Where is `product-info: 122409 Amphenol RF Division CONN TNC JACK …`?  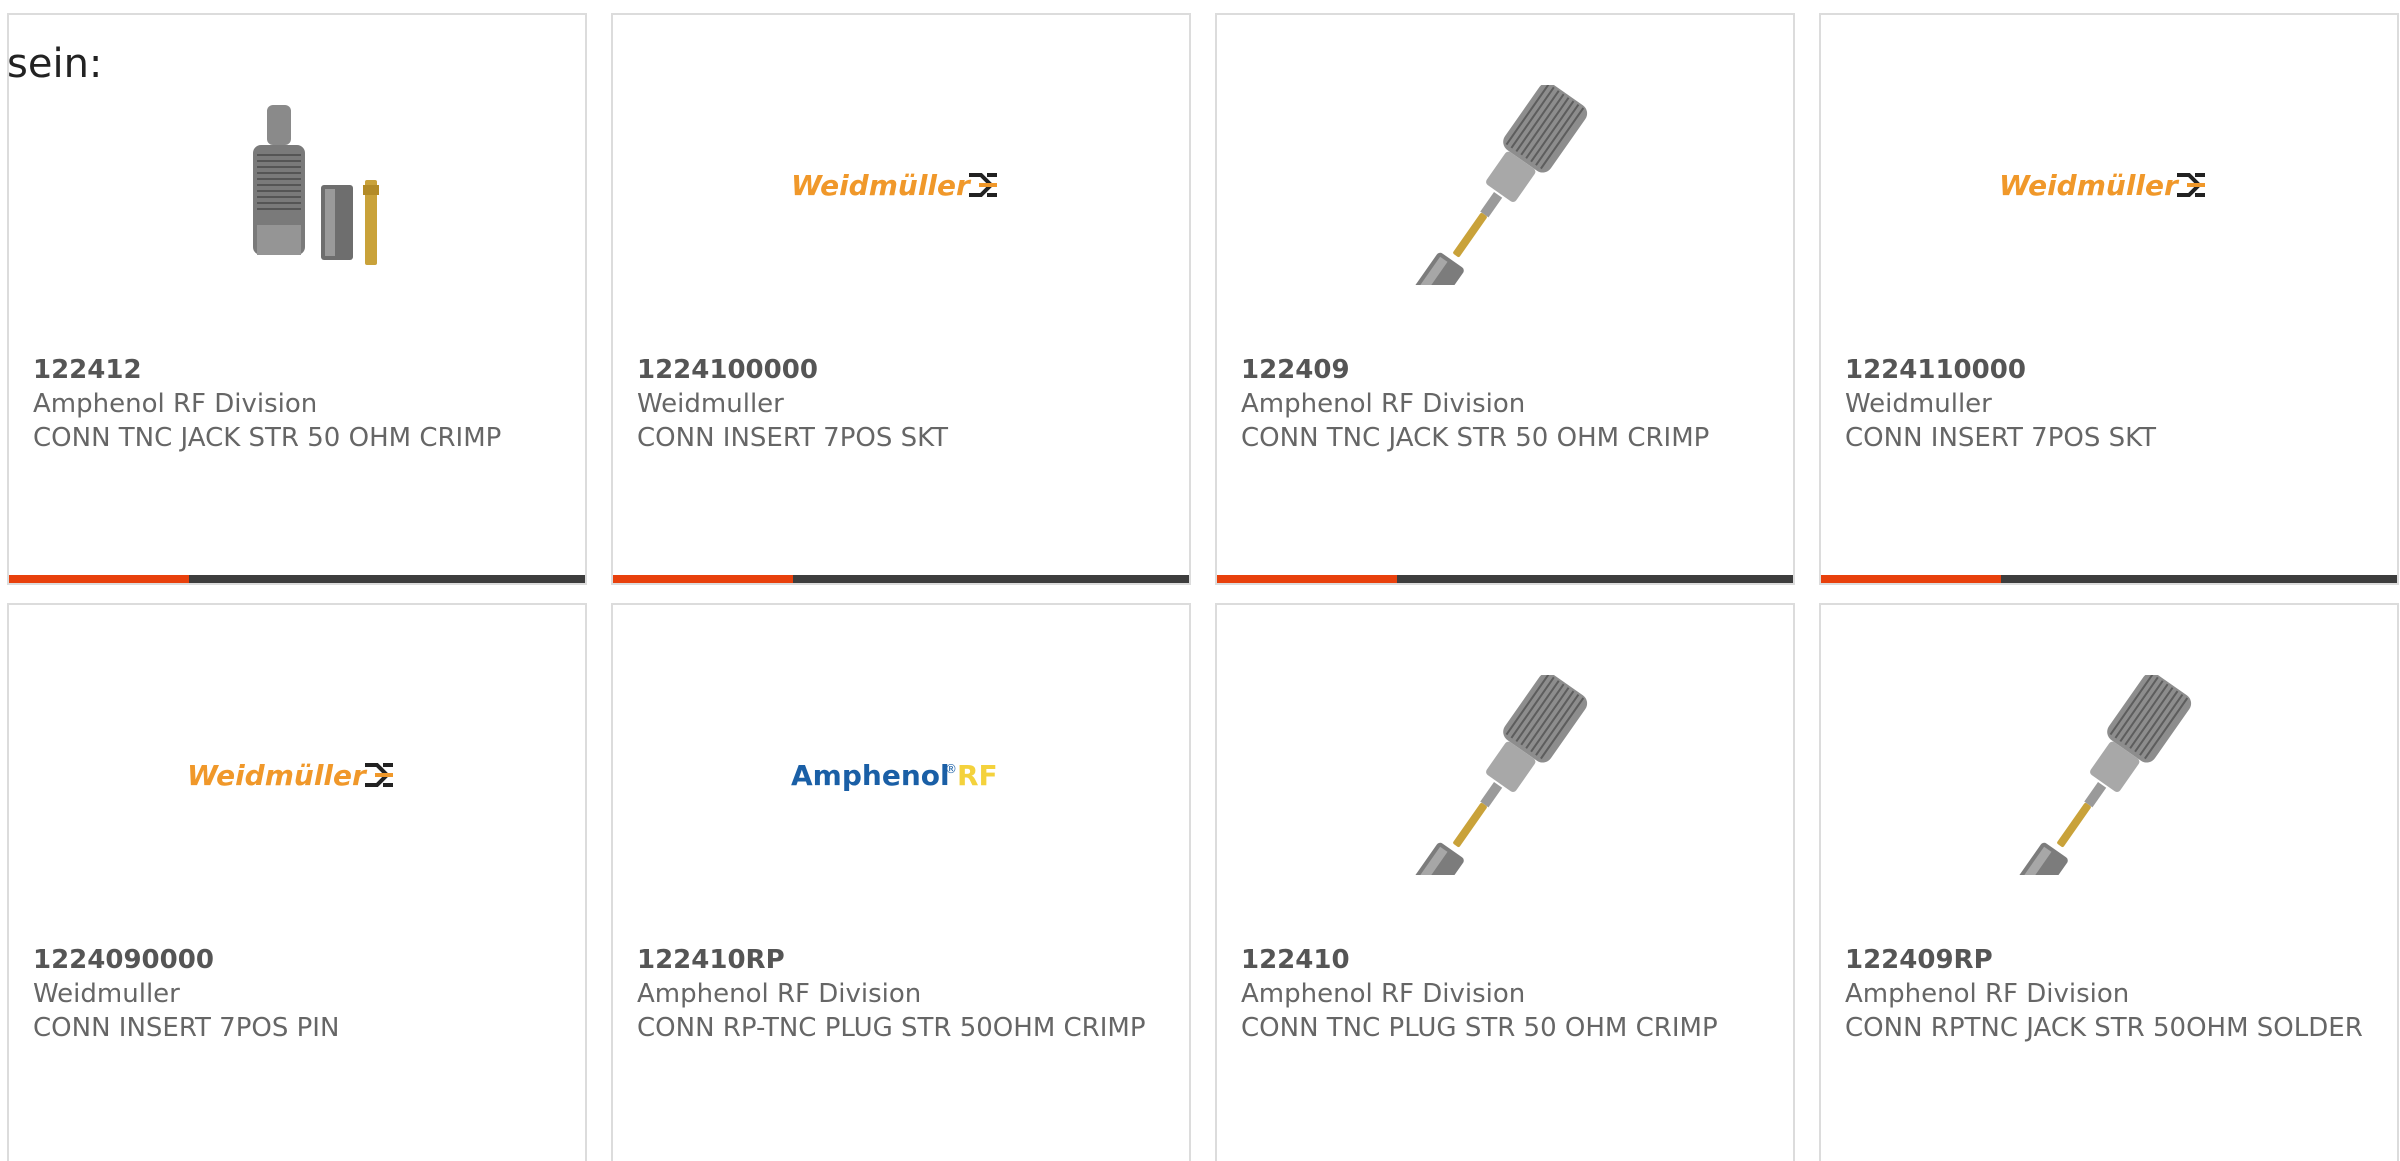 product-info: 122409 Amphenol RF Division CONN TNC JACK … is located at coordinates (1505, 404).